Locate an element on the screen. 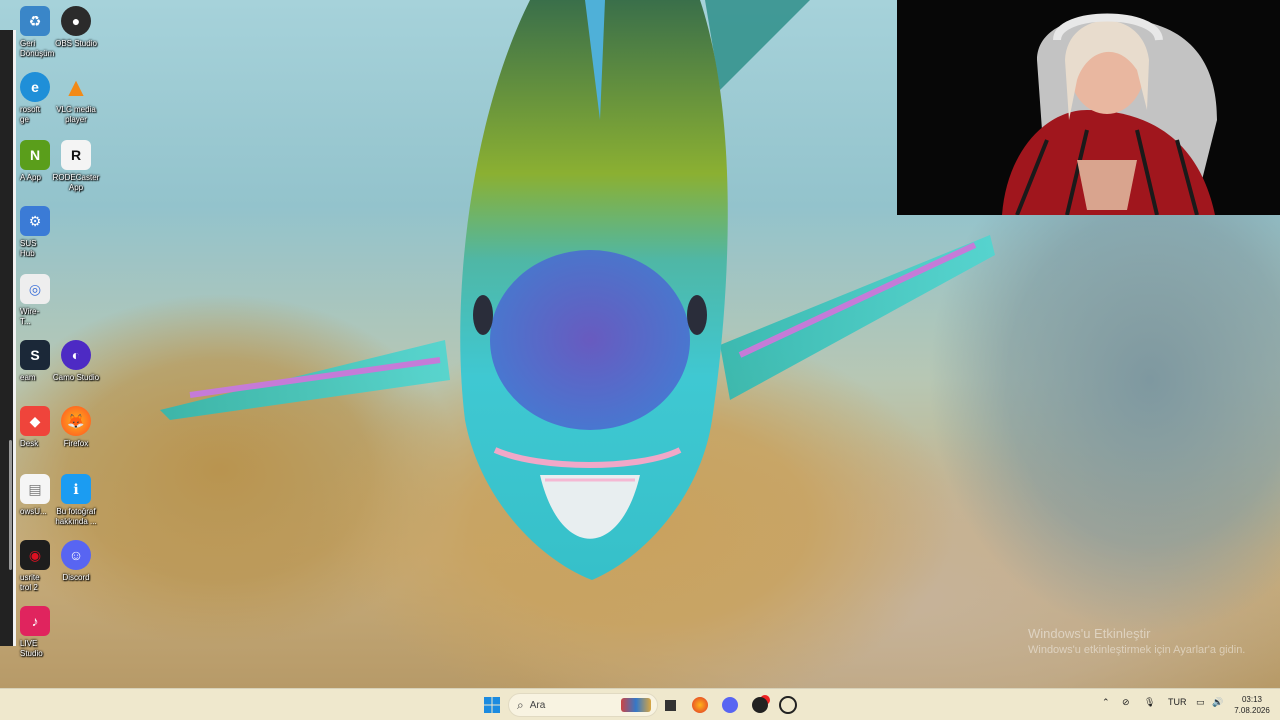  icon-label: Desk is located at coordinates (29, 443).